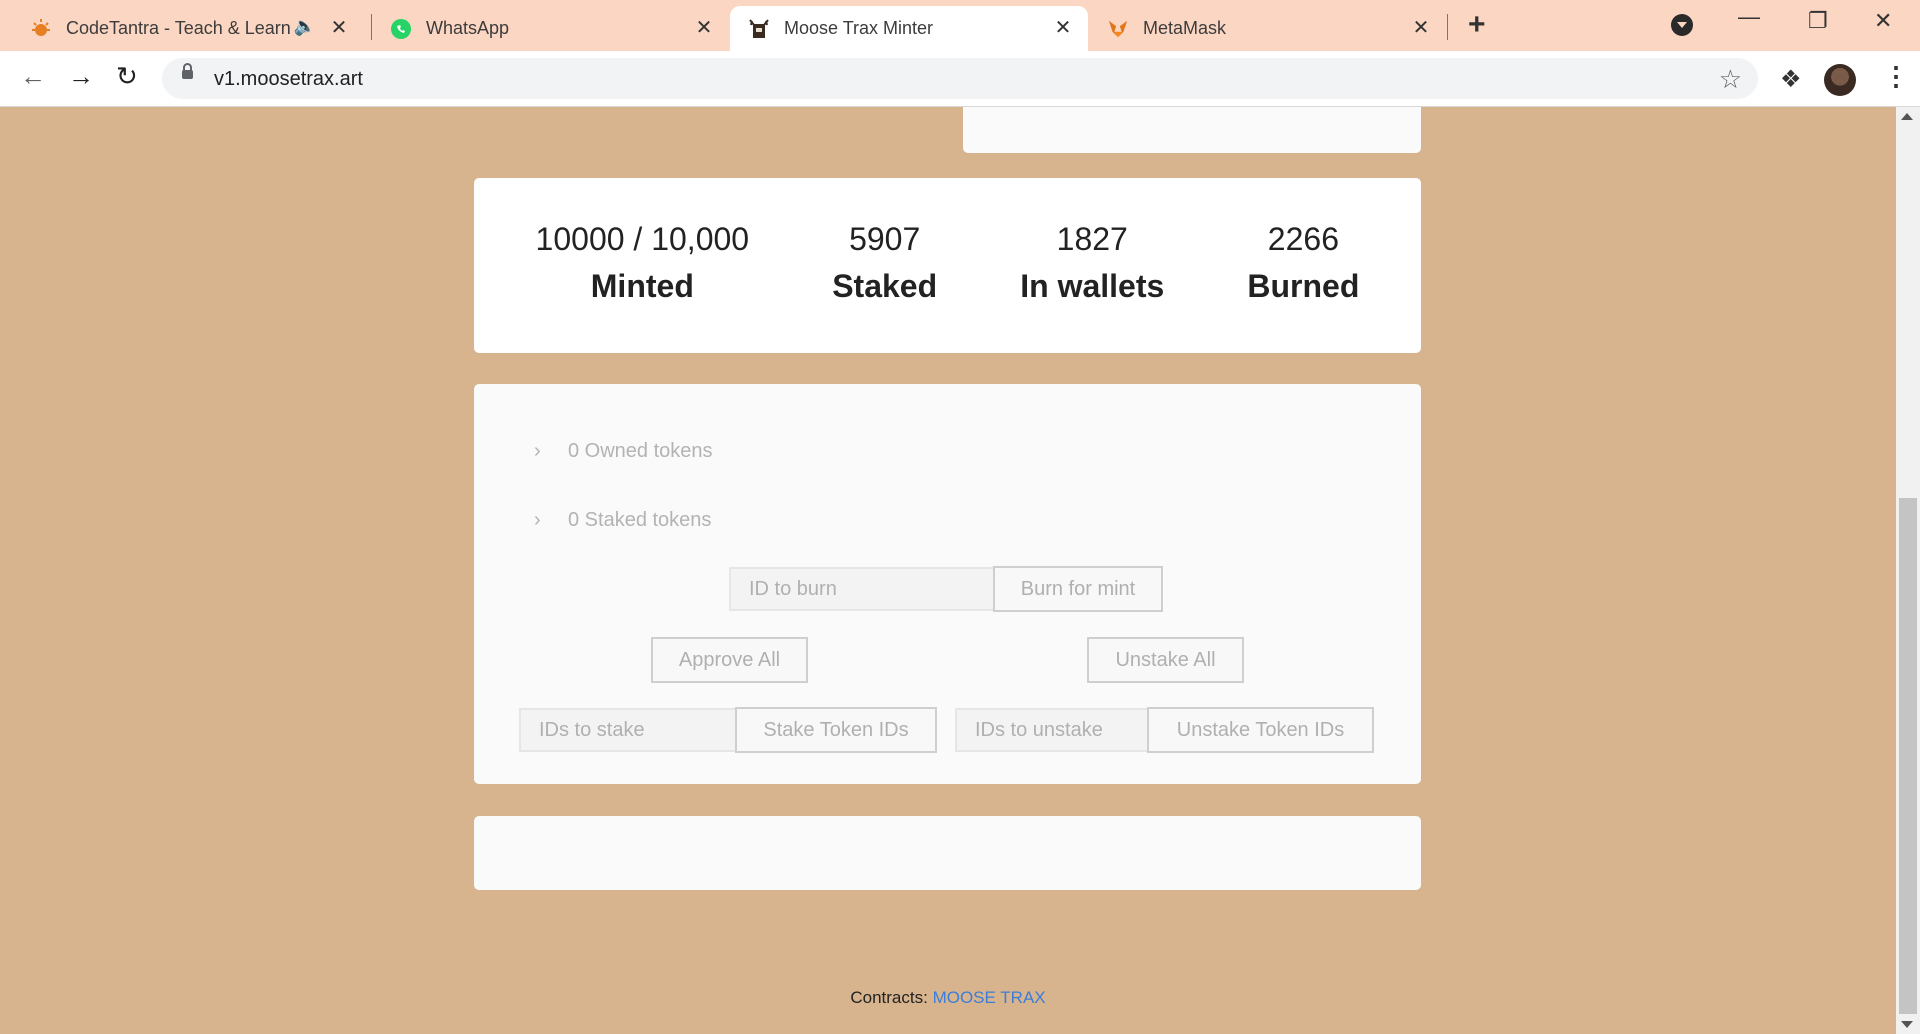  What do you see at coordinates (1303, 285) in the screenshot?
I see `stat-label: Burned` at bounding box center [1303, 285].